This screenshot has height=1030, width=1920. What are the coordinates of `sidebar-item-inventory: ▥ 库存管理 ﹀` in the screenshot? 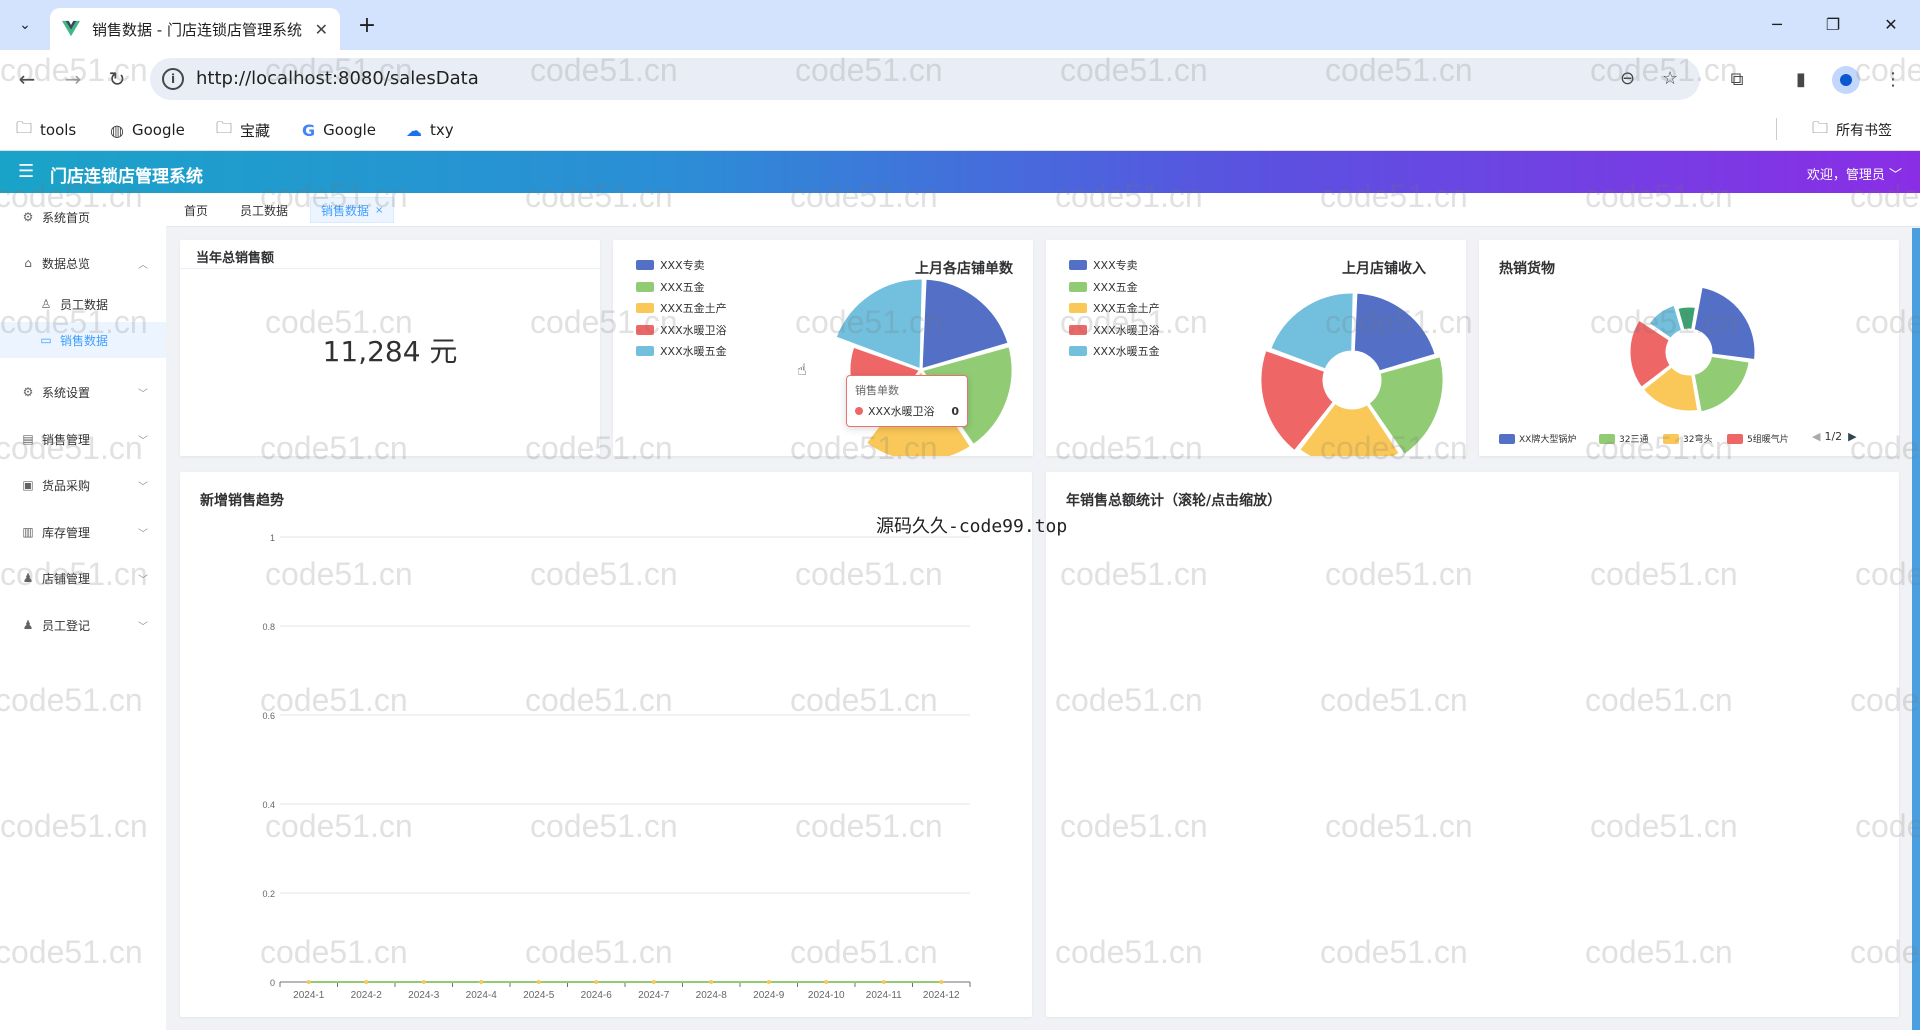 It's located at (83, 532).